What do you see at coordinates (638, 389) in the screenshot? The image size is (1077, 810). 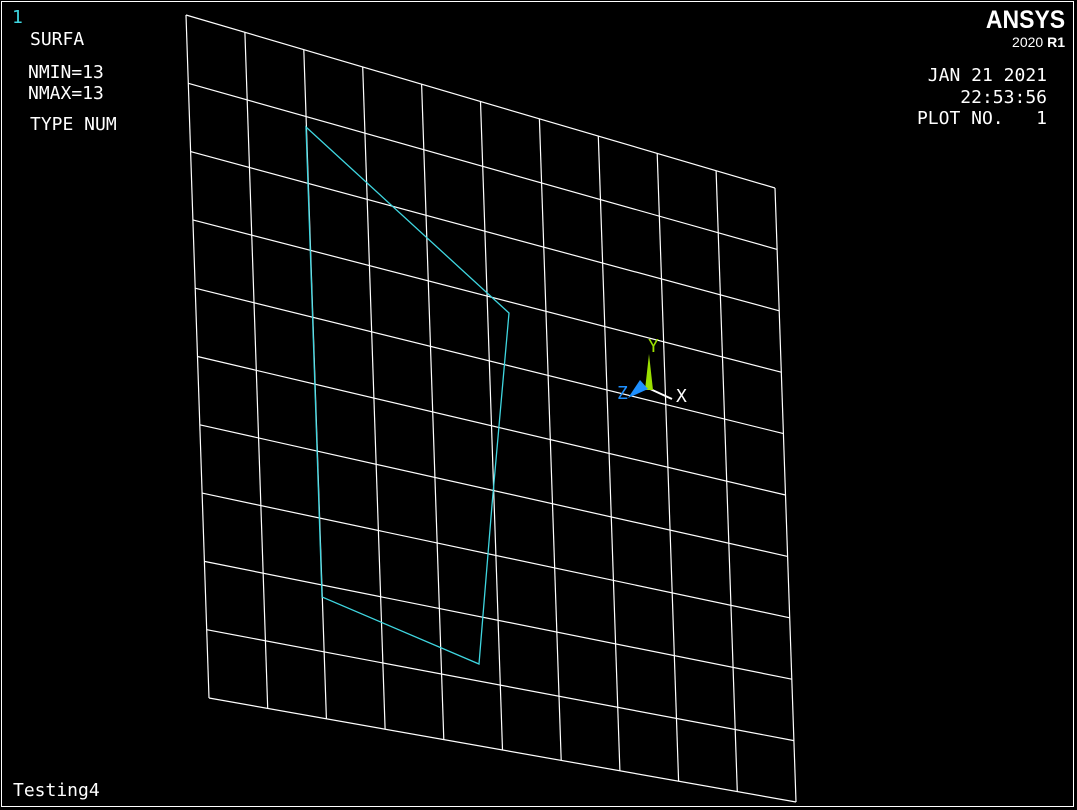 I see `triad-z-axis` at bounding box center [638, 389].